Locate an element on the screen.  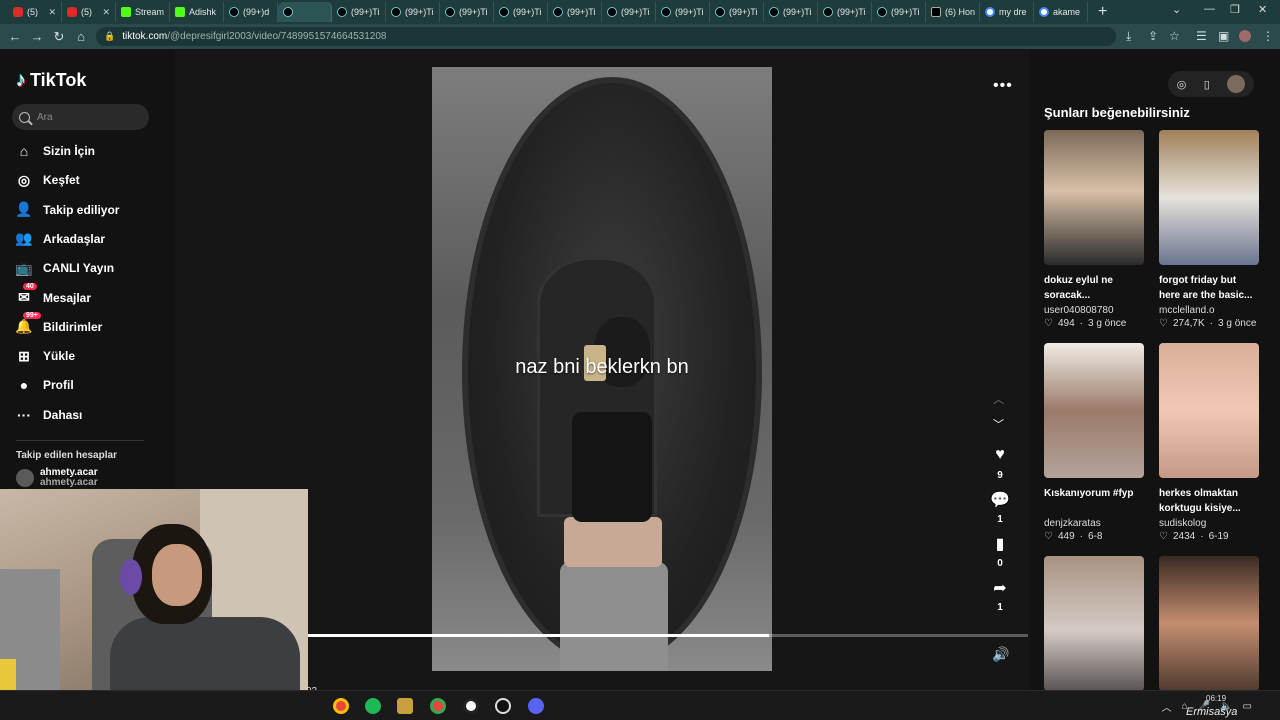
video-caption: Kıskanıyorum #fyp is located at coordinates (1094, 501).